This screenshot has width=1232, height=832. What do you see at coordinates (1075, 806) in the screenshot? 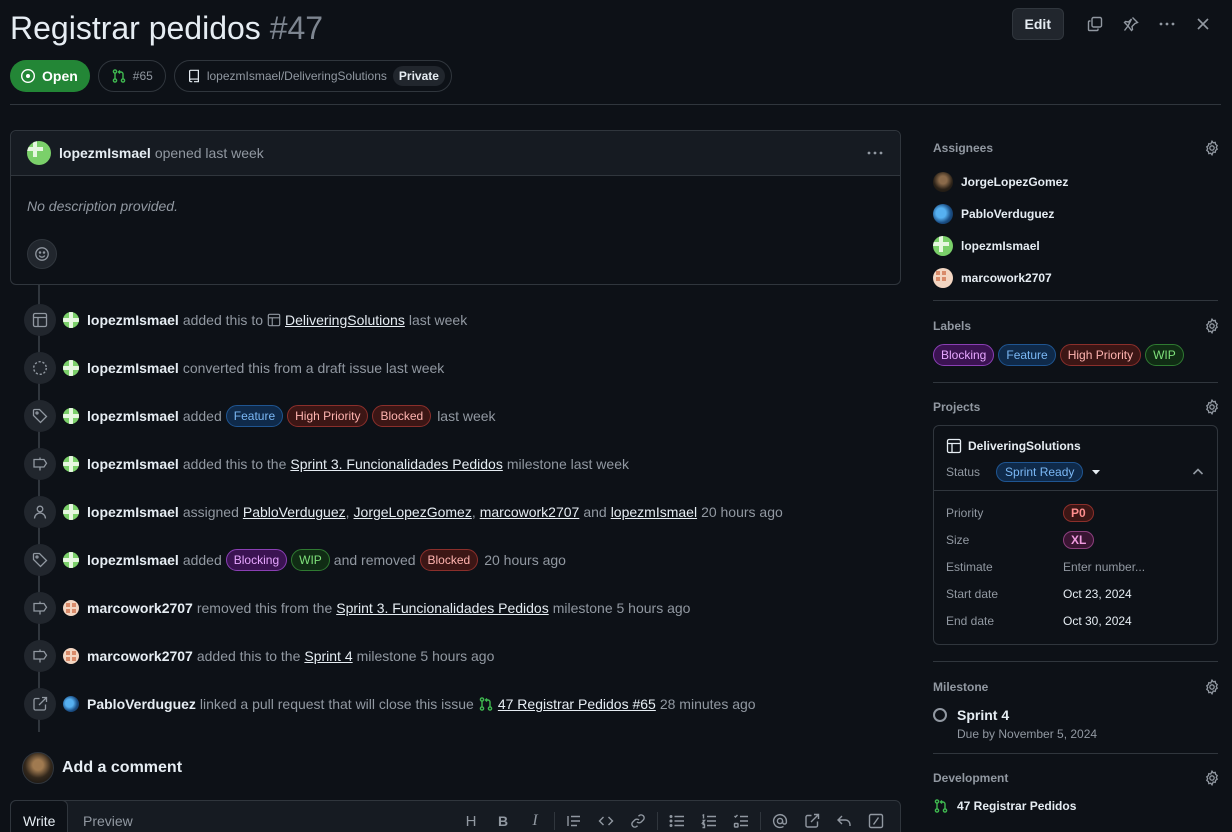
I see `linked-pr-item: 47 Registrar Pedidos` at bounding box center [1075, 806].